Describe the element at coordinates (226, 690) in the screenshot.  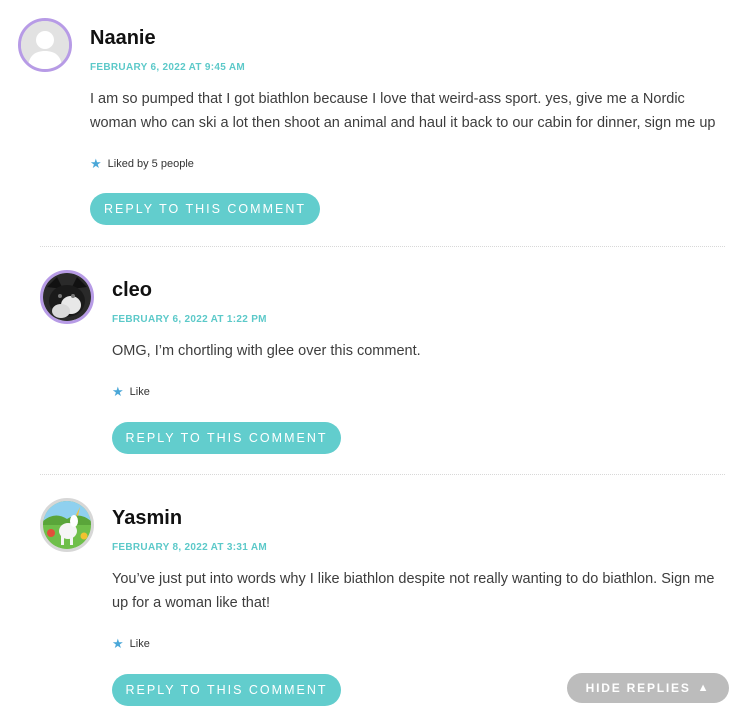
I see `reply-button: REPLY TO THIS COMMENT` at that location.